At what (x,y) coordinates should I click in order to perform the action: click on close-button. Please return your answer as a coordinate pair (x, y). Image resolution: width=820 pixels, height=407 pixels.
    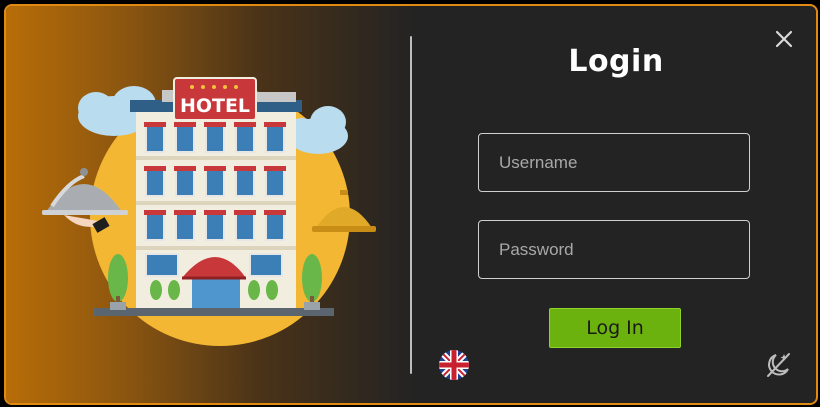
    Looking at the image, I should click on (784, 39).